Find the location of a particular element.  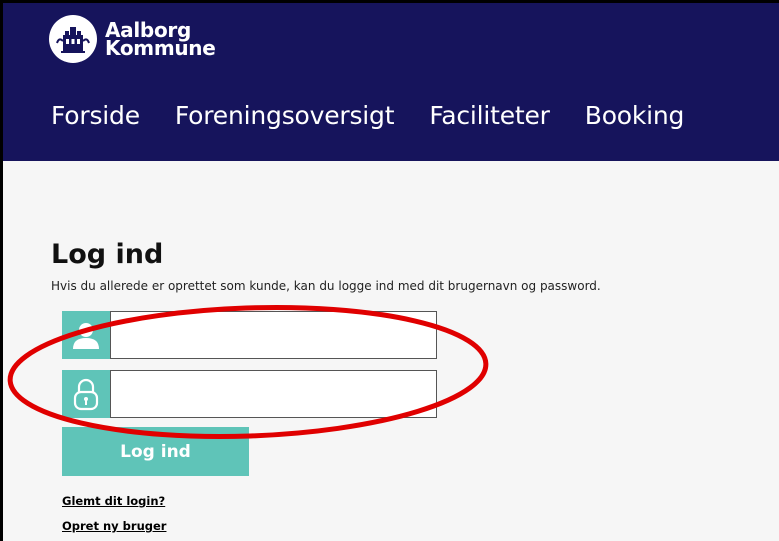

nav-item-booking: Booking is located at coordinates (635, 115).